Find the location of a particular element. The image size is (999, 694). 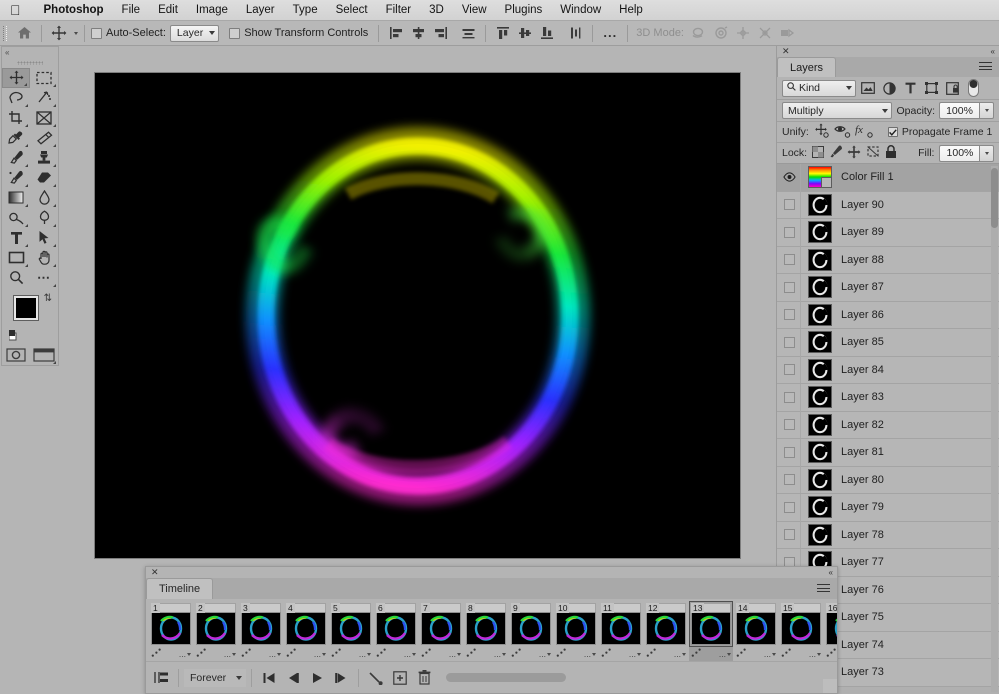

auto-select-checkbox is located at coordinates (96, 33).